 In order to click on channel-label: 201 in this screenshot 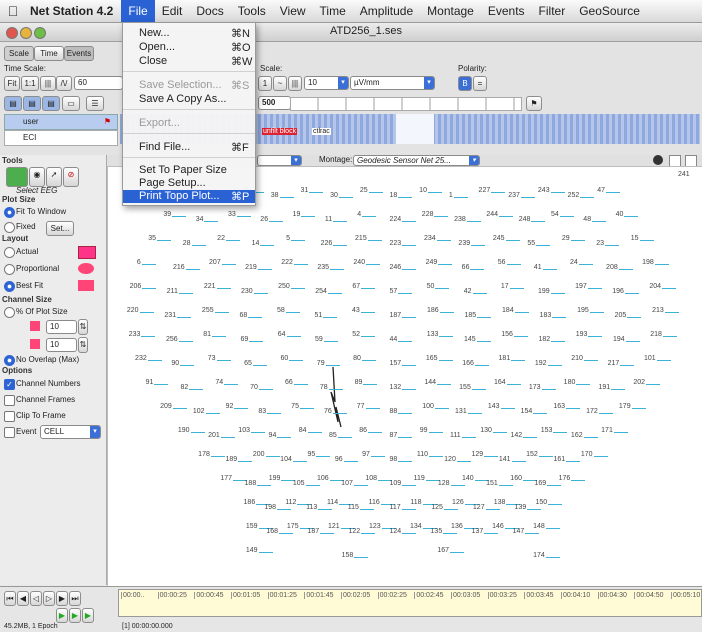, I will do `click(221, 435)`.